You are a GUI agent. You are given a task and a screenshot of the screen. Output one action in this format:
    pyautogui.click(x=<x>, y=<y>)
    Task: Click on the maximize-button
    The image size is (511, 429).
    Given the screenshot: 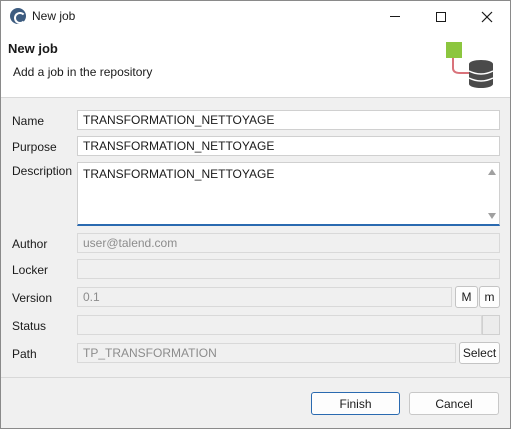 What is the action you would take?
    pyautogui.click(x=441, y=16)
    